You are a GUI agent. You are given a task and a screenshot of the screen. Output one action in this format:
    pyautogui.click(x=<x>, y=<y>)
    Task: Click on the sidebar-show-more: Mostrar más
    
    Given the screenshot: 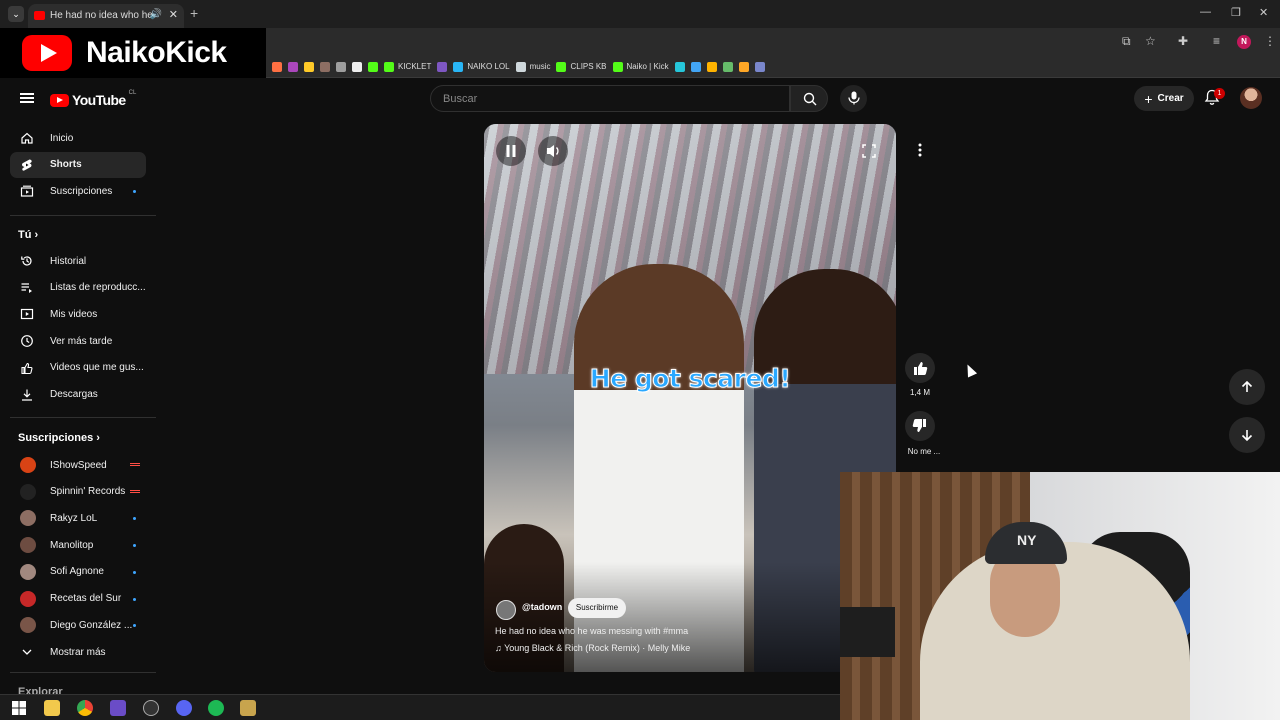 What is the action you would take?
    pyautogui.click(x=78, y=652)
    